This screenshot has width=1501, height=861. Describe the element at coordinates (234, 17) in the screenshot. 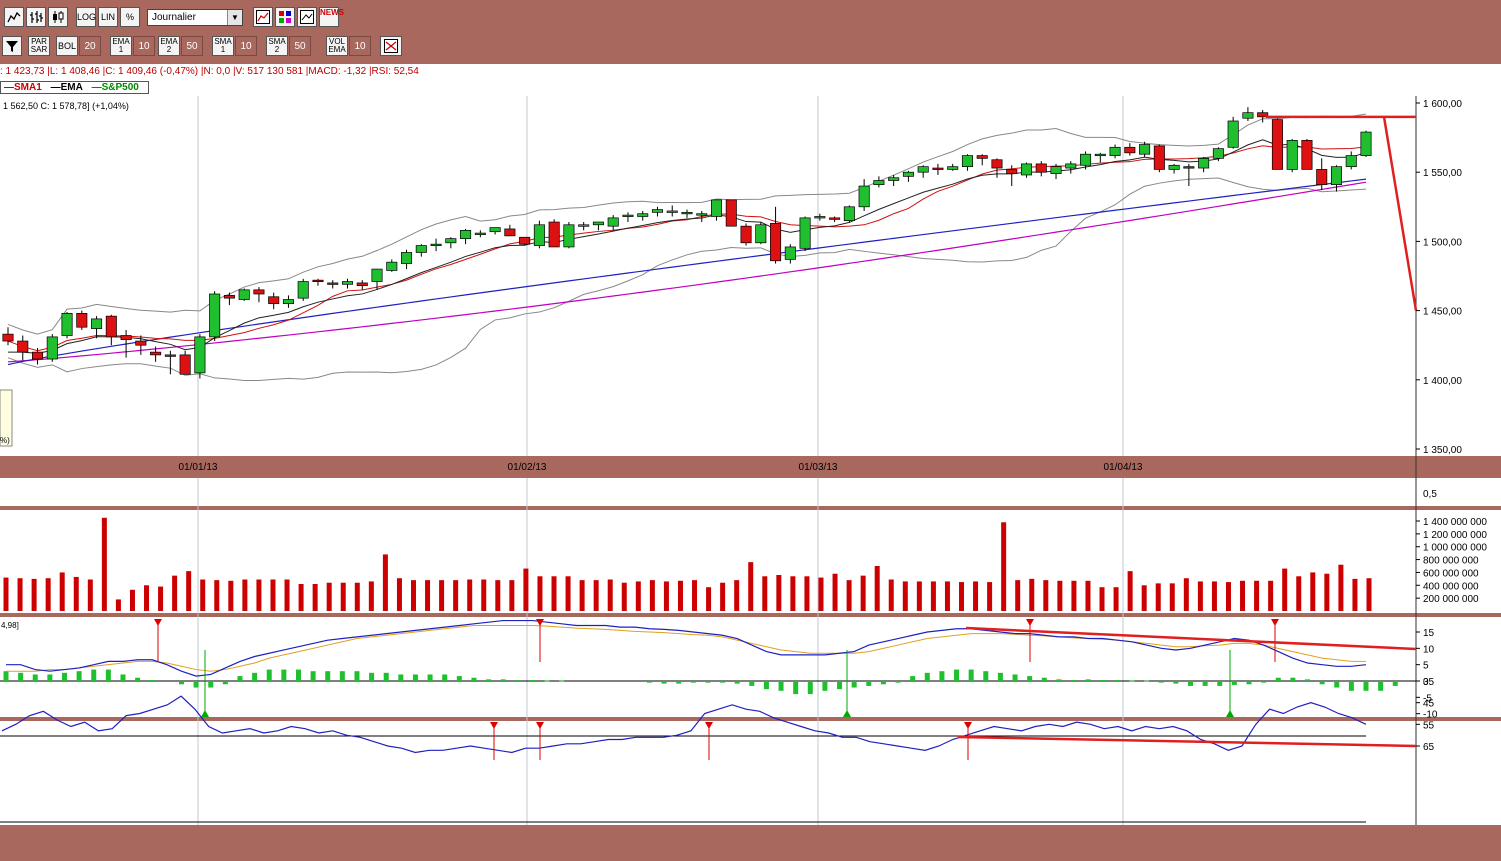

I see `chevron-down-icon: ▼` at that location.